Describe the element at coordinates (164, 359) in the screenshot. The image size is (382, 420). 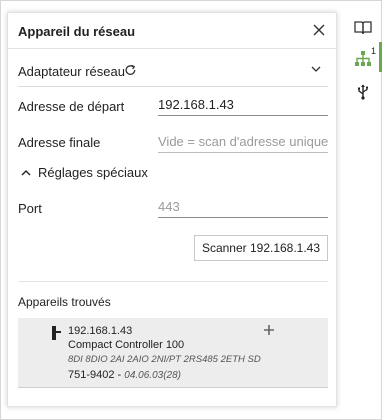
I see `device-description: 8DI 8DIO 2AI 2AIO 2NI/PT 2RS485 2ETH SD` at that location.